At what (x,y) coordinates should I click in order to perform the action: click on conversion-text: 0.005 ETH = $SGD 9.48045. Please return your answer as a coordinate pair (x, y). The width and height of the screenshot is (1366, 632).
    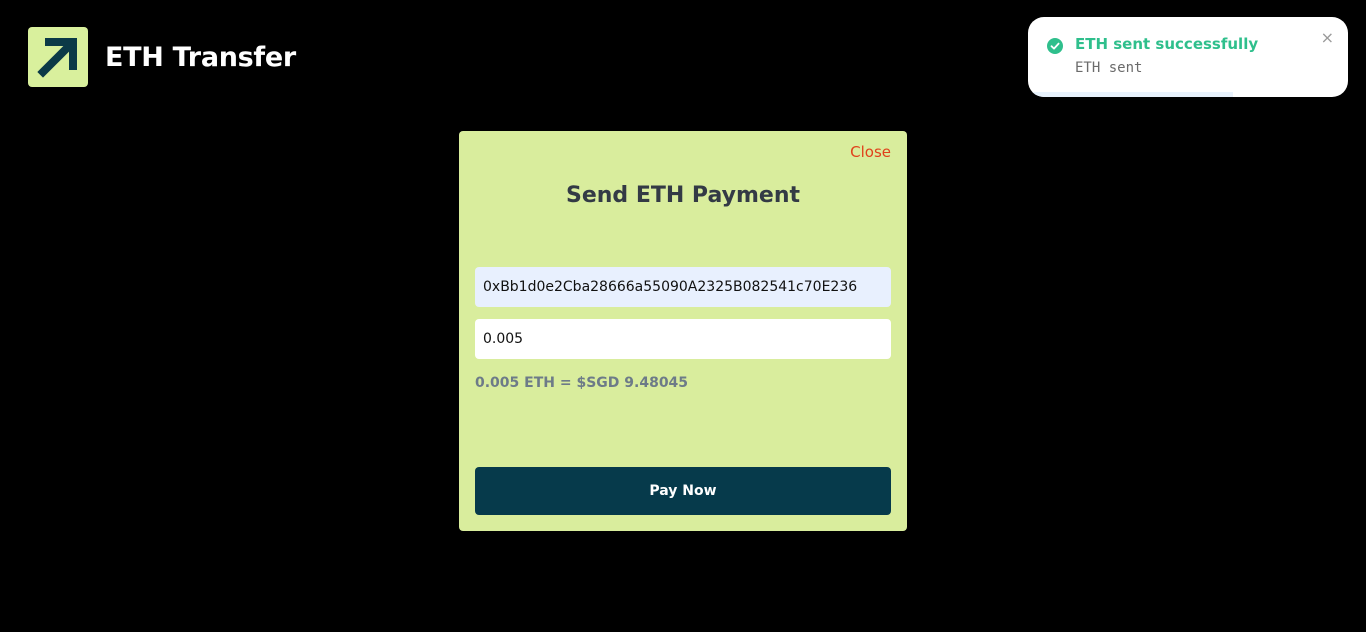
    Looking at the image, I should click on (582, 383).